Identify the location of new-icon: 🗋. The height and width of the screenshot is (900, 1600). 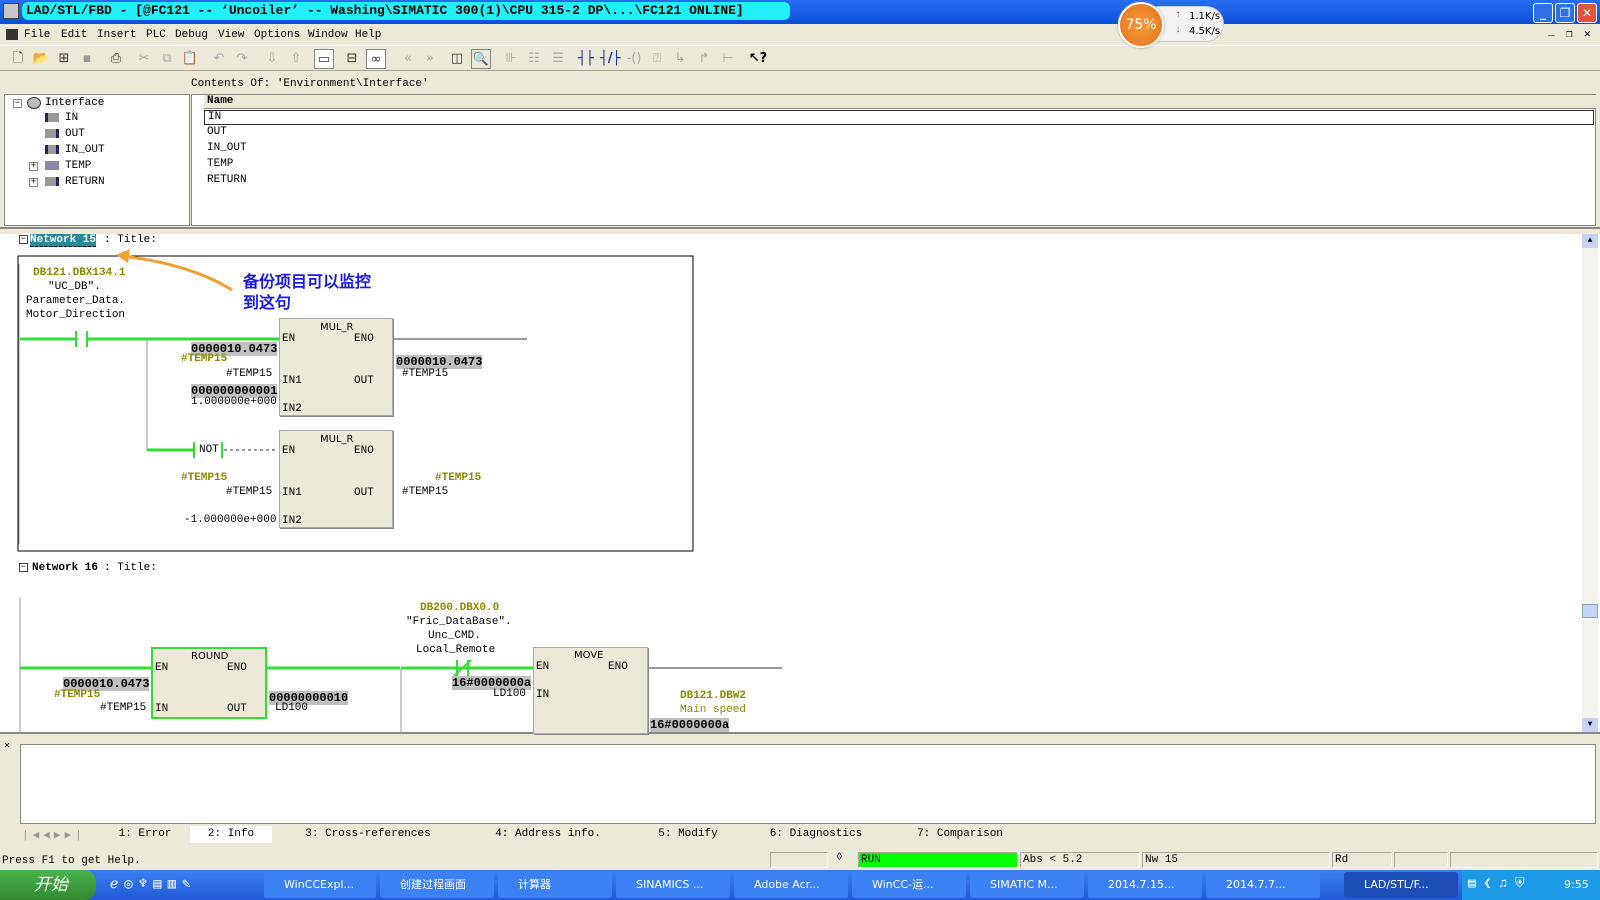
(18, 59).